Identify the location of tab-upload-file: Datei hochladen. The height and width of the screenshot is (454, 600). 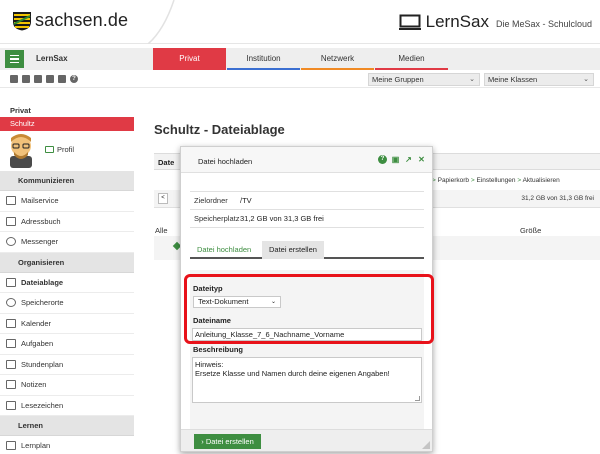
(224, 250).